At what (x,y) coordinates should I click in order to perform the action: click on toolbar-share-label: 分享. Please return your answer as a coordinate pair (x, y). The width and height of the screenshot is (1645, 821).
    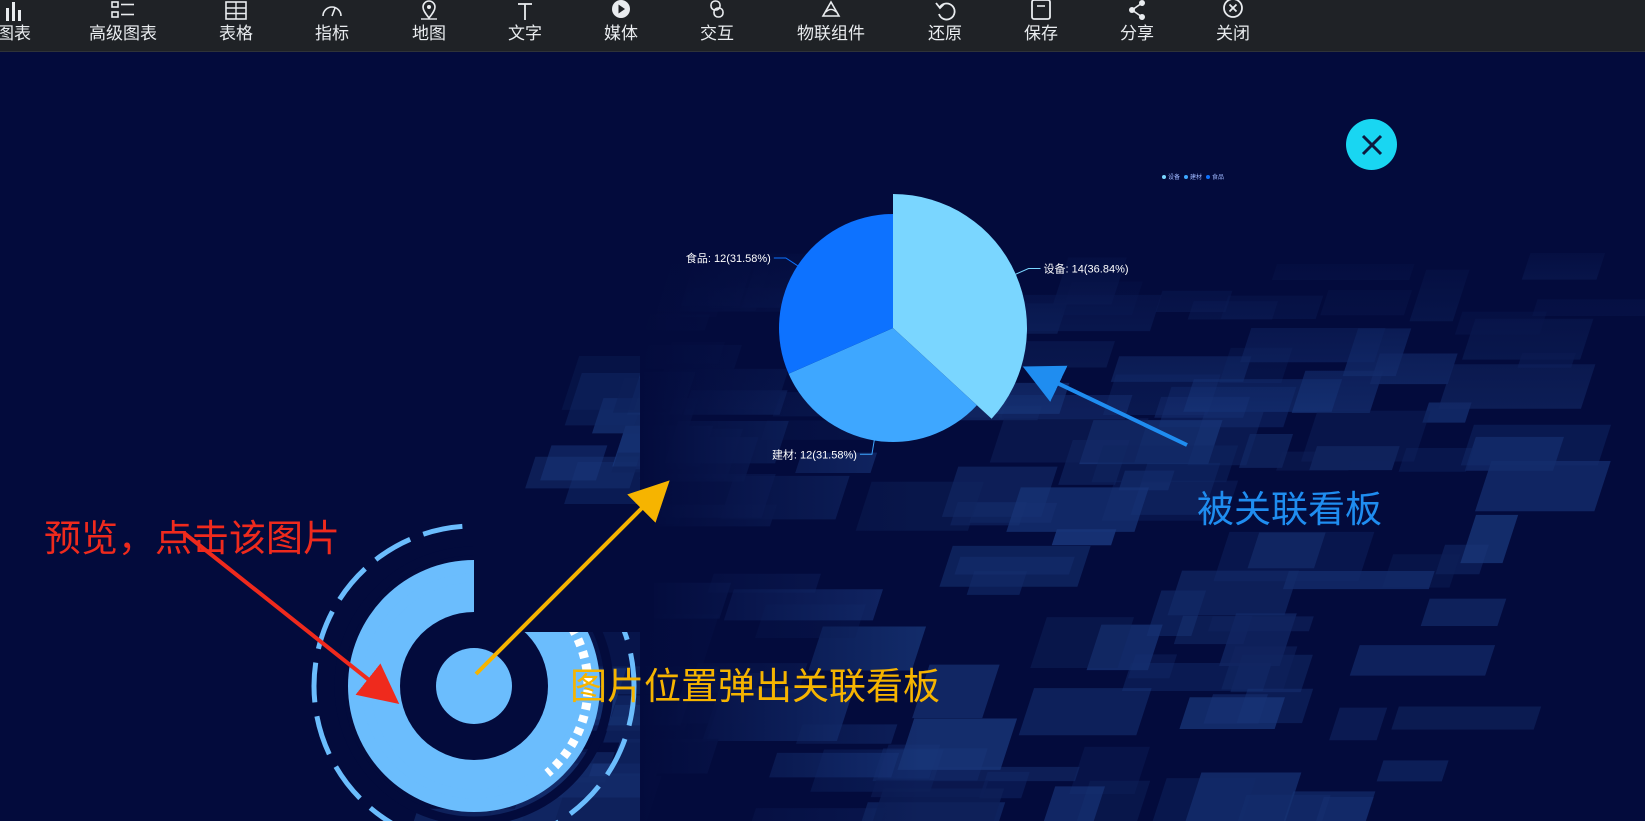
    Looking at the image, I should click on (1137, 34).